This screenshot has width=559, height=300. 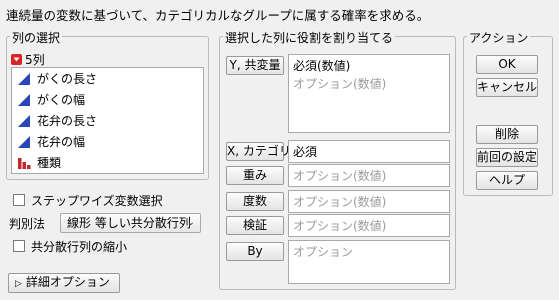 I want to click on weight-role-box: オプション(数値), so click(x=369, y=175).